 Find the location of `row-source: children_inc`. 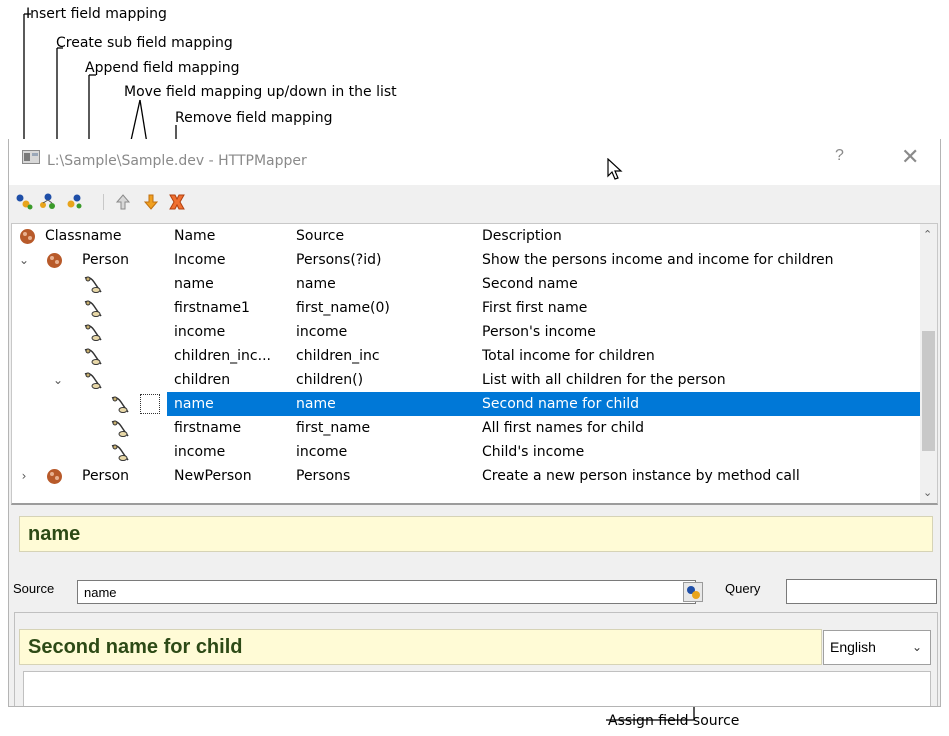

row-source: children_inc is located at coordinates (338, 356).